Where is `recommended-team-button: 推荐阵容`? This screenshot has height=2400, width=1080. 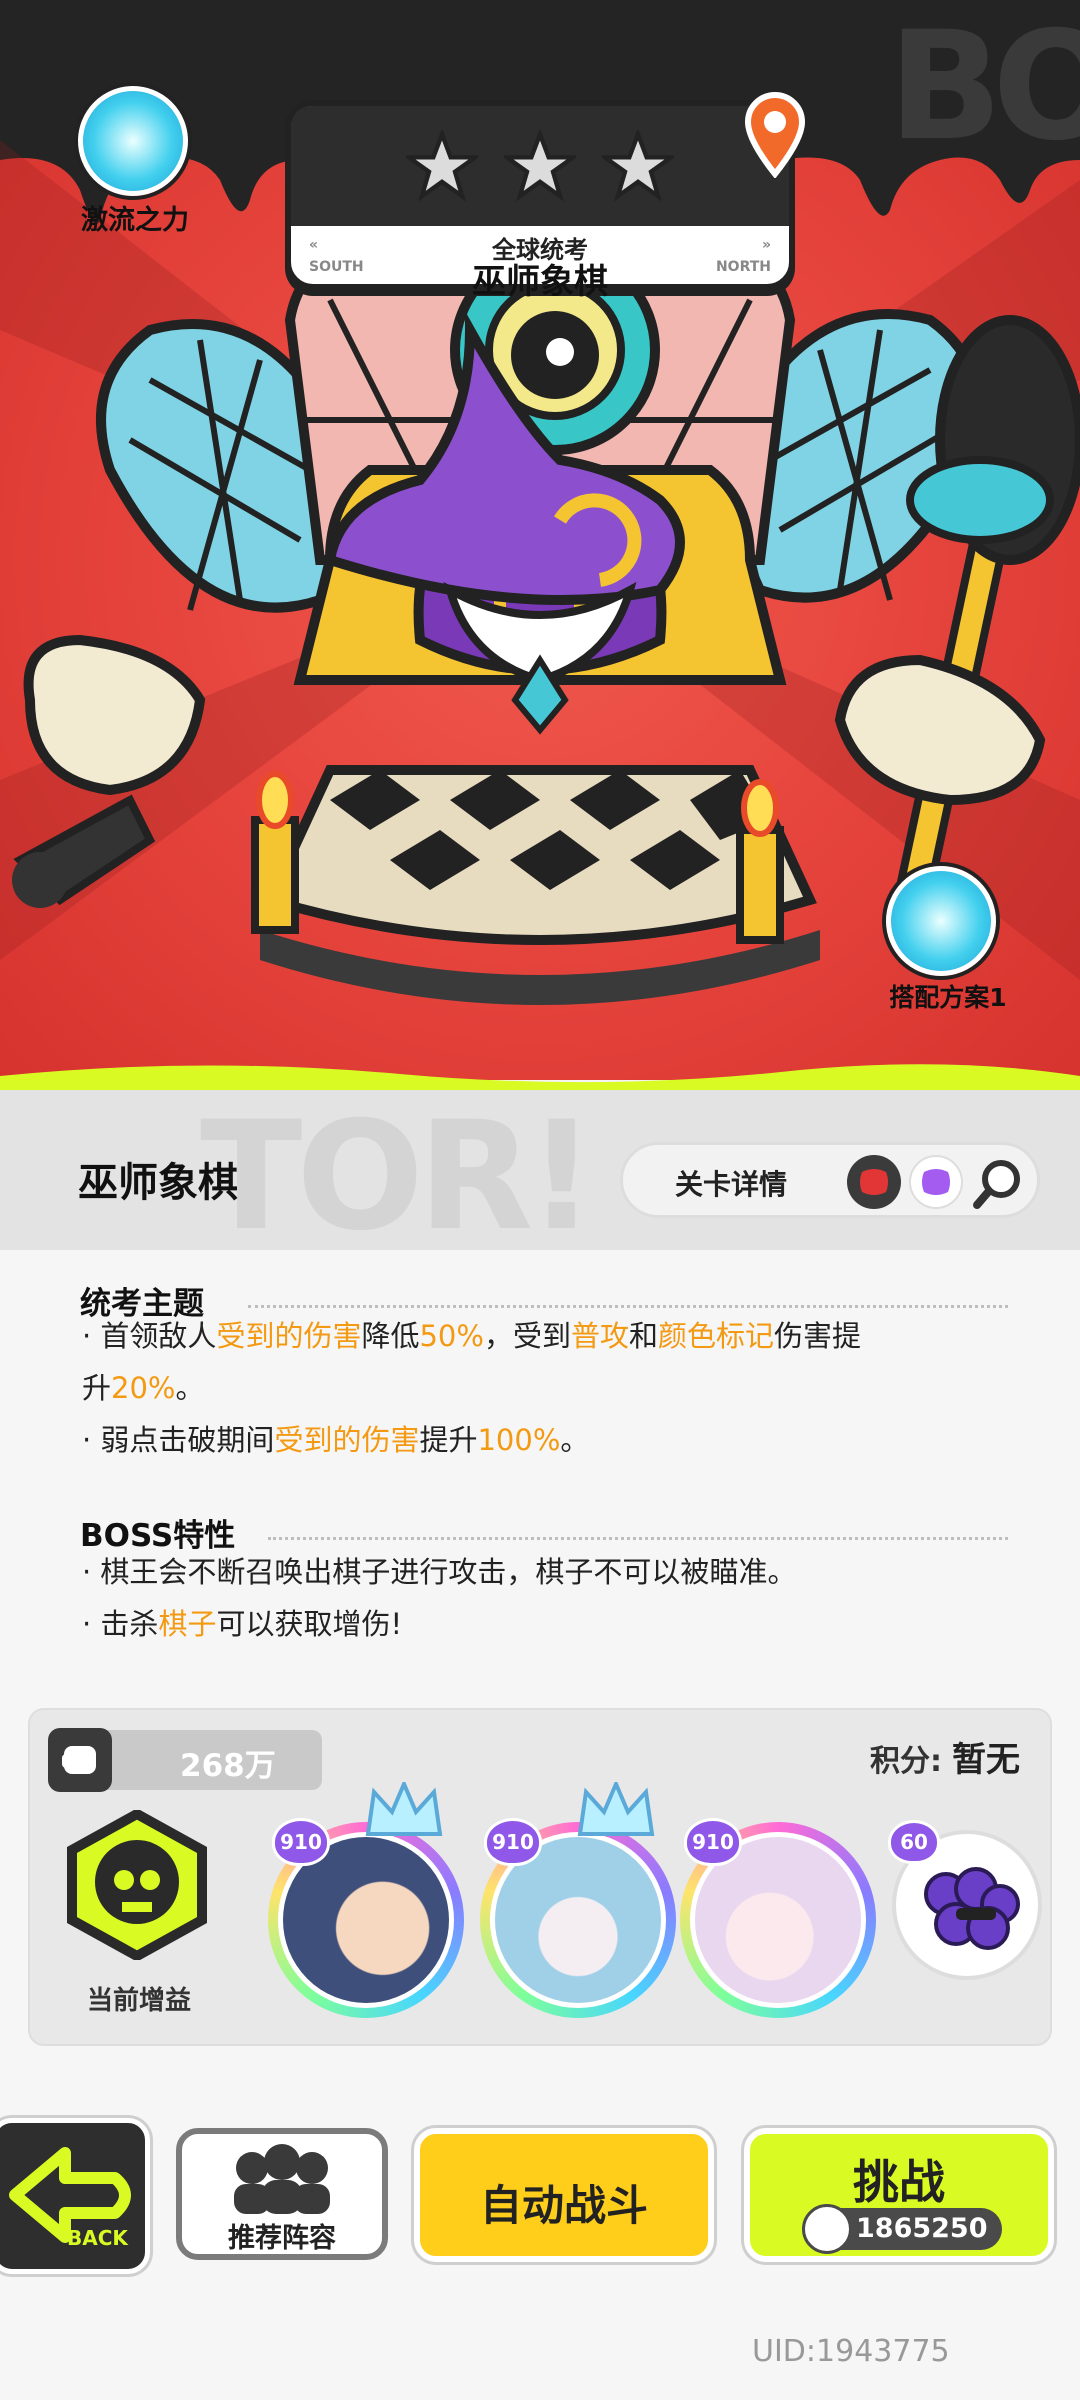
recommended-team-button: 推荐阵容 is located at coordinates (282, 2194).